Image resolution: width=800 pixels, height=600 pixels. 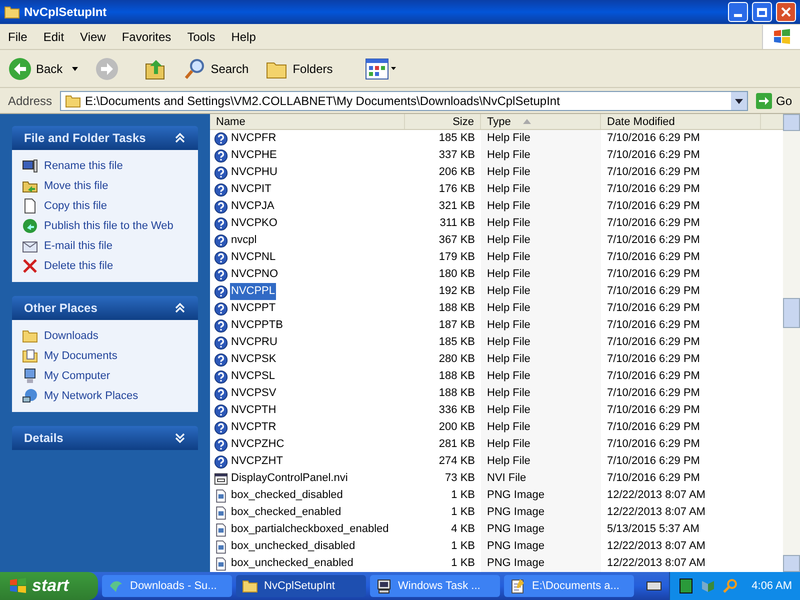 I want to click on file-name: NVCPJA, so click(x=253, y=206).